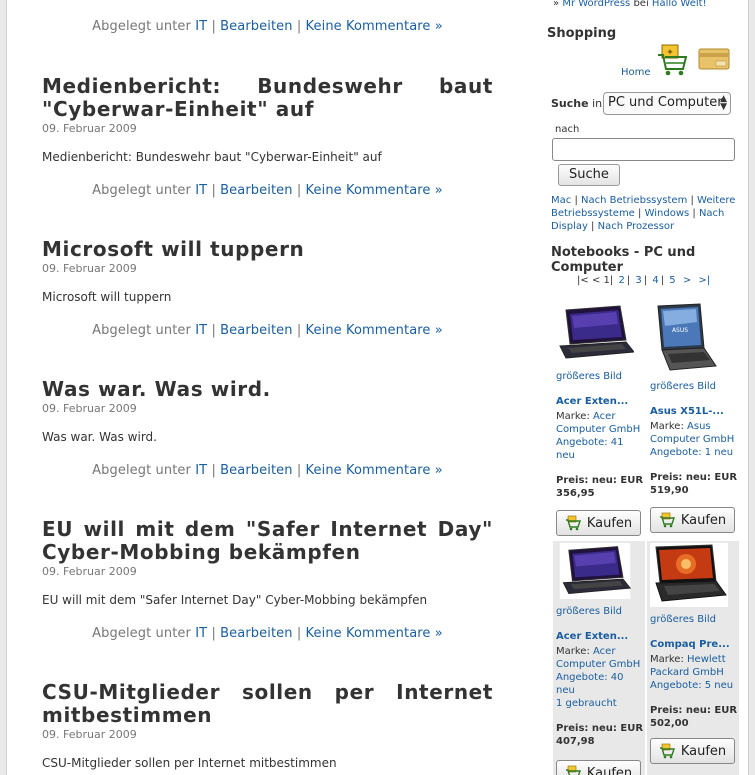  What do you see at coordinates (590, 684) in the screenshot?
I see `offers-link: Angebote: 40 neu` at bounding box center [590, 684].